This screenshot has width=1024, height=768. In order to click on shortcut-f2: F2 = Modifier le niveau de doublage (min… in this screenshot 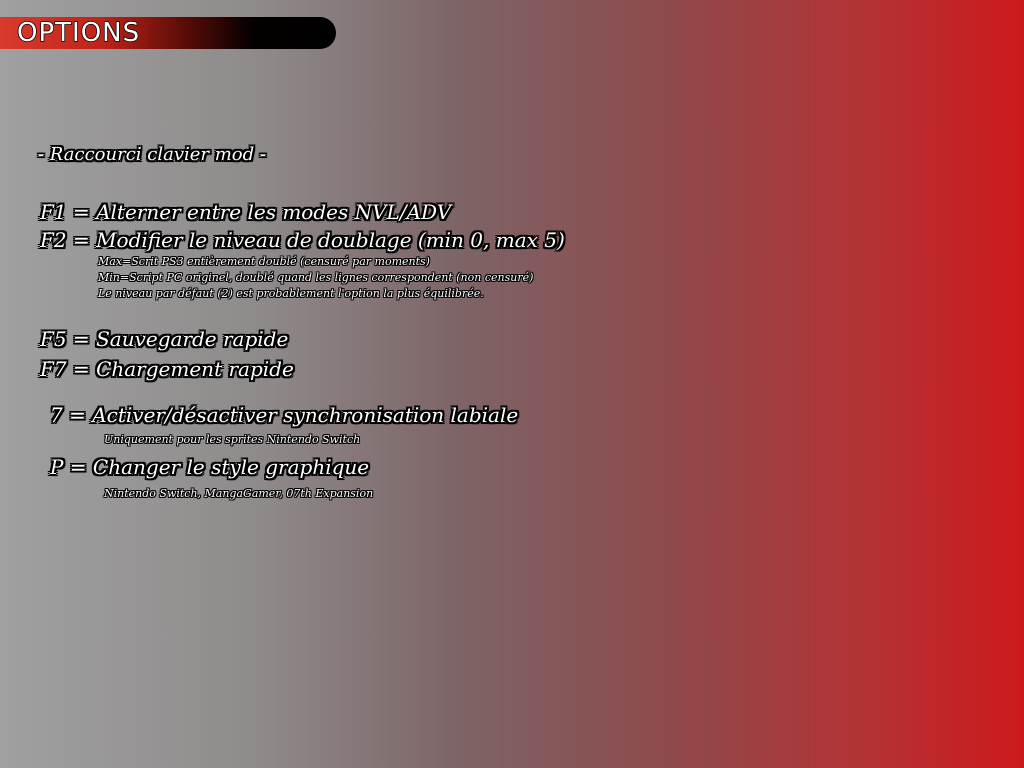, I will do `click(302, 240)`.